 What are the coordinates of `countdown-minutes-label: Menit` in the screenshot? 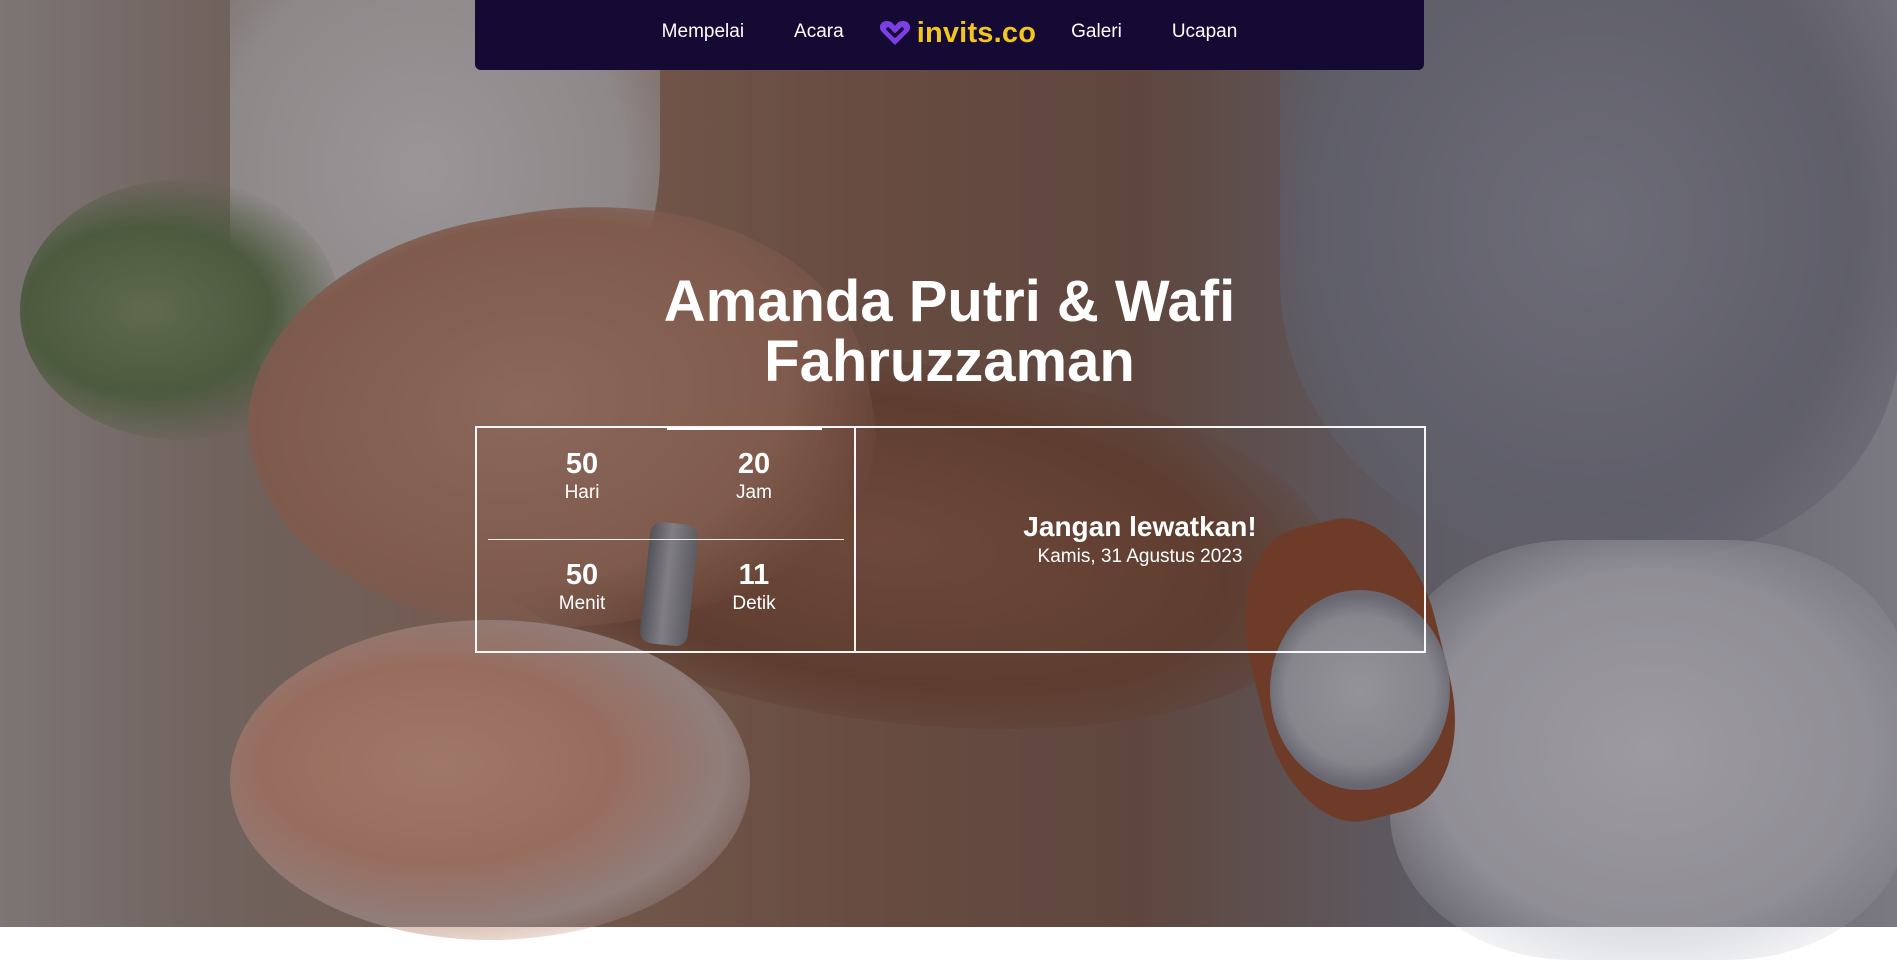 It's located at (582, 603).